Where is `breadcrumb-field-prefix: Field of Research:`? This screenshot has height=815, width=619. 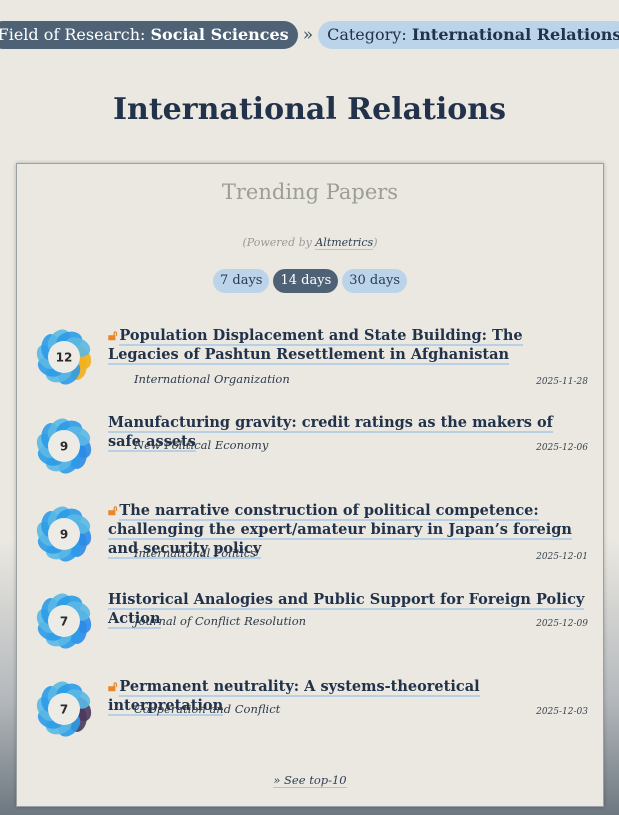 breadcrumb-field-prefix: Field of Research: is located at coordinates (75, 34).